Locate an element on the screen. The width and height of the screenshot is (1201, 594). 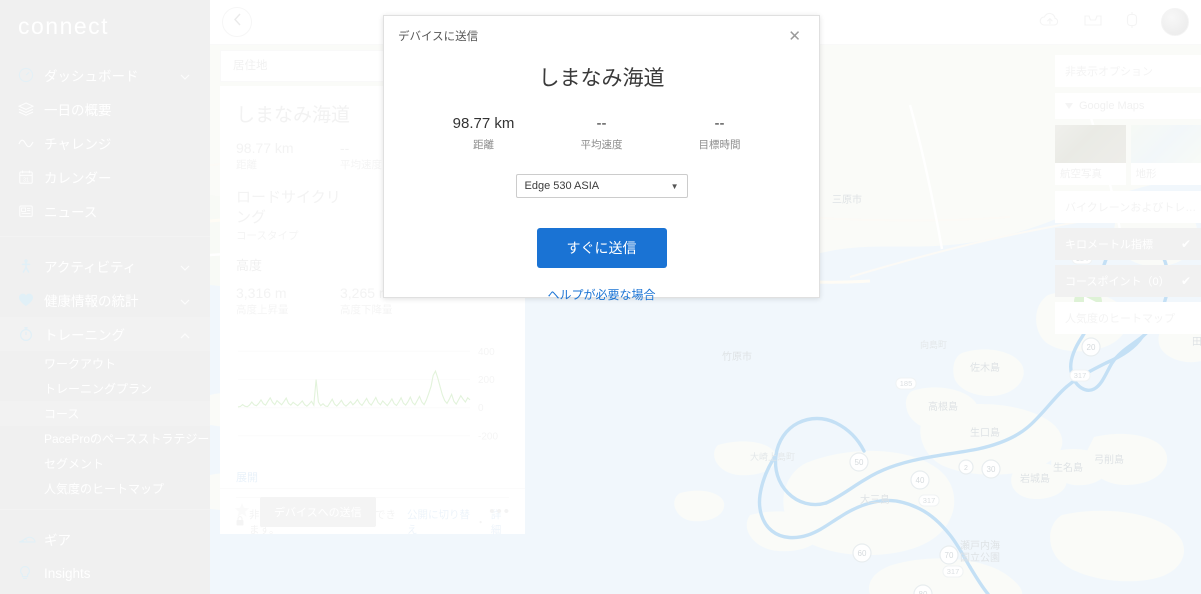
send-now-wrap: すぐに送信 is located at coordinates (601, 248).